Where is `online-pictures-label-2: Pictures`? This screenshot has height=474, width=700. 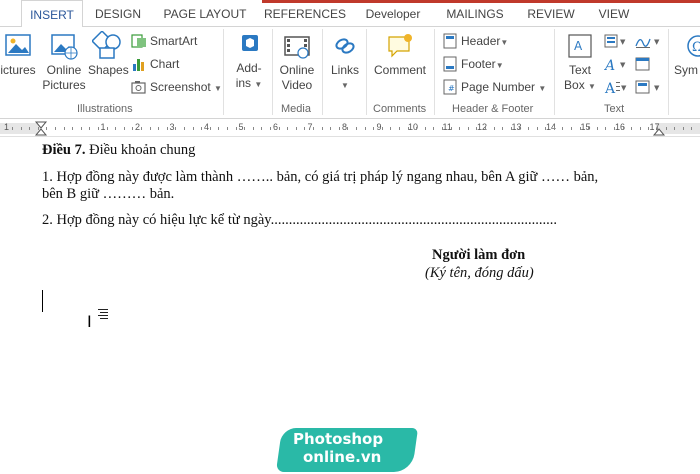 online-pictures-label-2: Pictures is located at coordinates (64, 85).